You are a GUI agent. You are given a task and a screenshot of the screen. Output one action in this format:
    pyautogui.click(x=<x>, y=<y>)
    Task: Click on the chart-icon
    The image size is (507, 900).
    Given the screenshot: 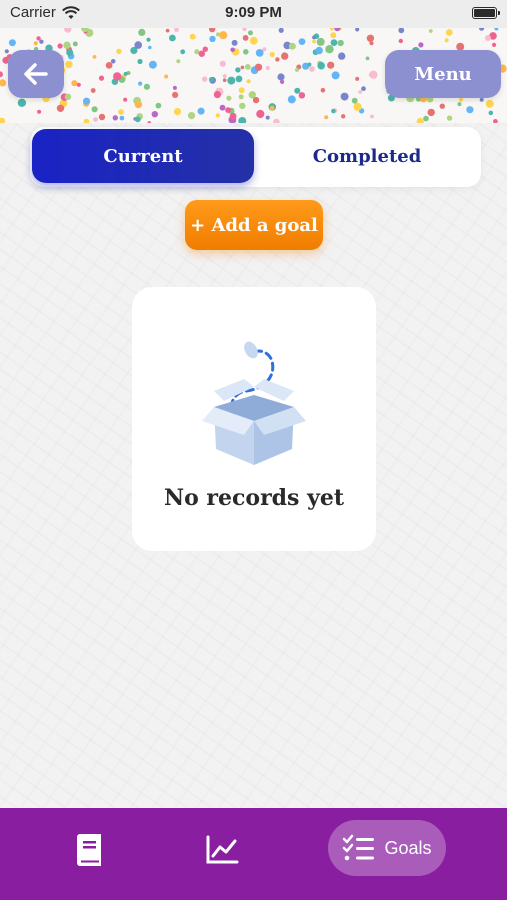 What is the action you would take?
    pyautogui.click(x=222, y=849)
    